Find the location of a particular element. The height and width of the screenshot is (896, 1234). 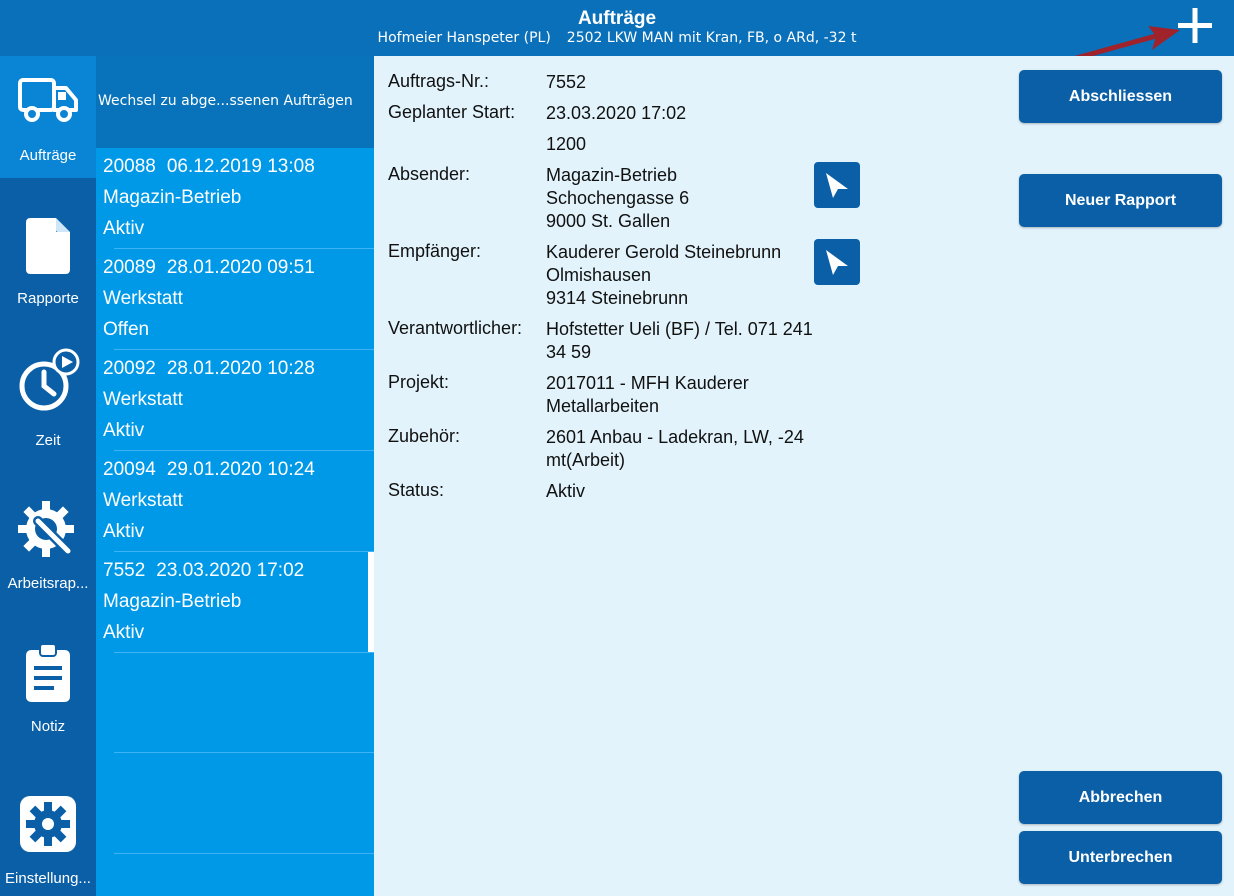

order-date: 28.01.2020 09:51 is located at coordinates (240, 267).